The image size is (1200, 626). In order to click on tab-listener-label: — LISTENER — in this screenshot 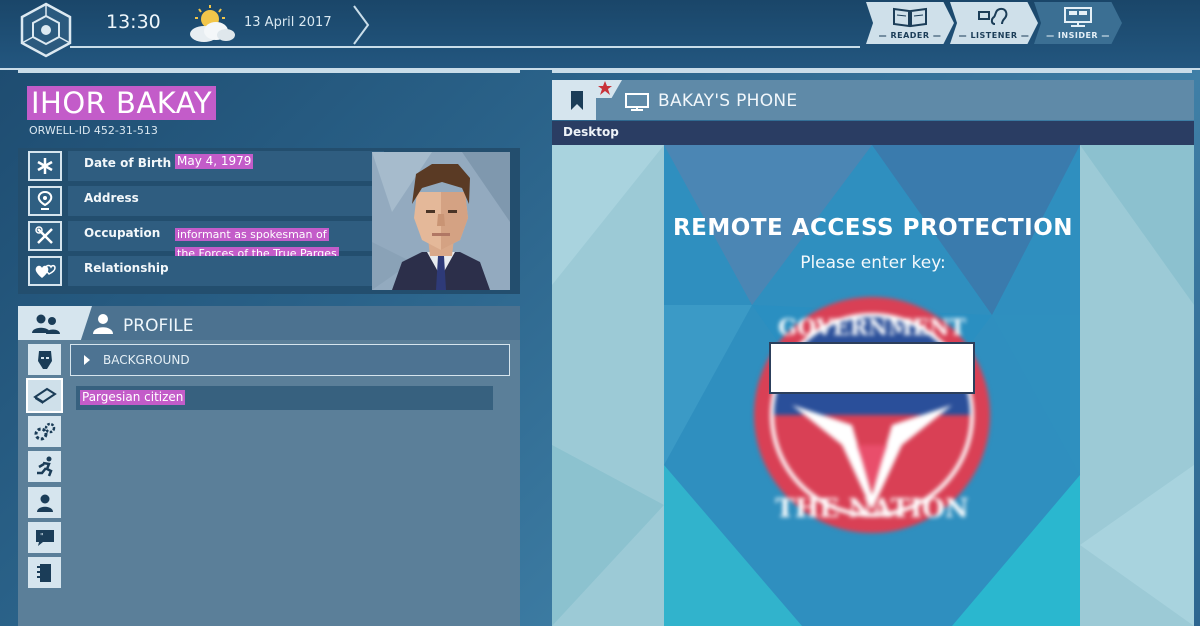, I will do `click(994, 35)`.